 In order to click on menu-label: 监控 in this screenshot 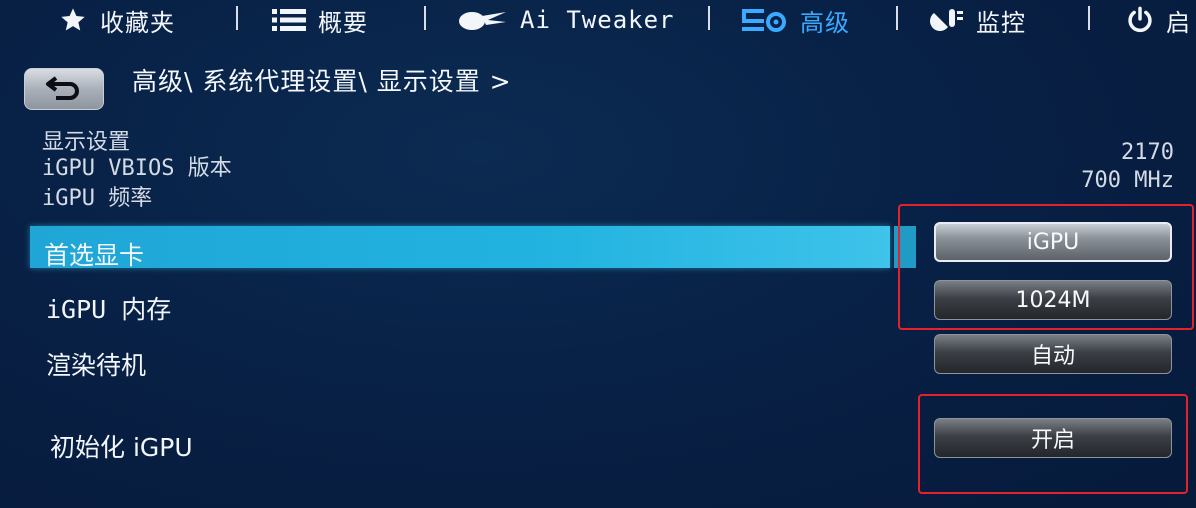, I will do `click(1001, 22)`.